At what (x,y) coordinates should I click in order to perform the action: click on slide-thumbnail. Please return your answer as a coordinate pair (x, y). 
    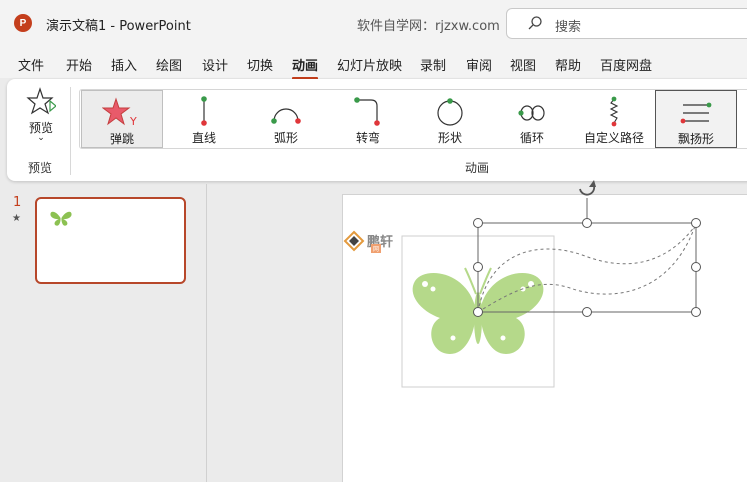
    Looking at the image, I should click on (110, 240).